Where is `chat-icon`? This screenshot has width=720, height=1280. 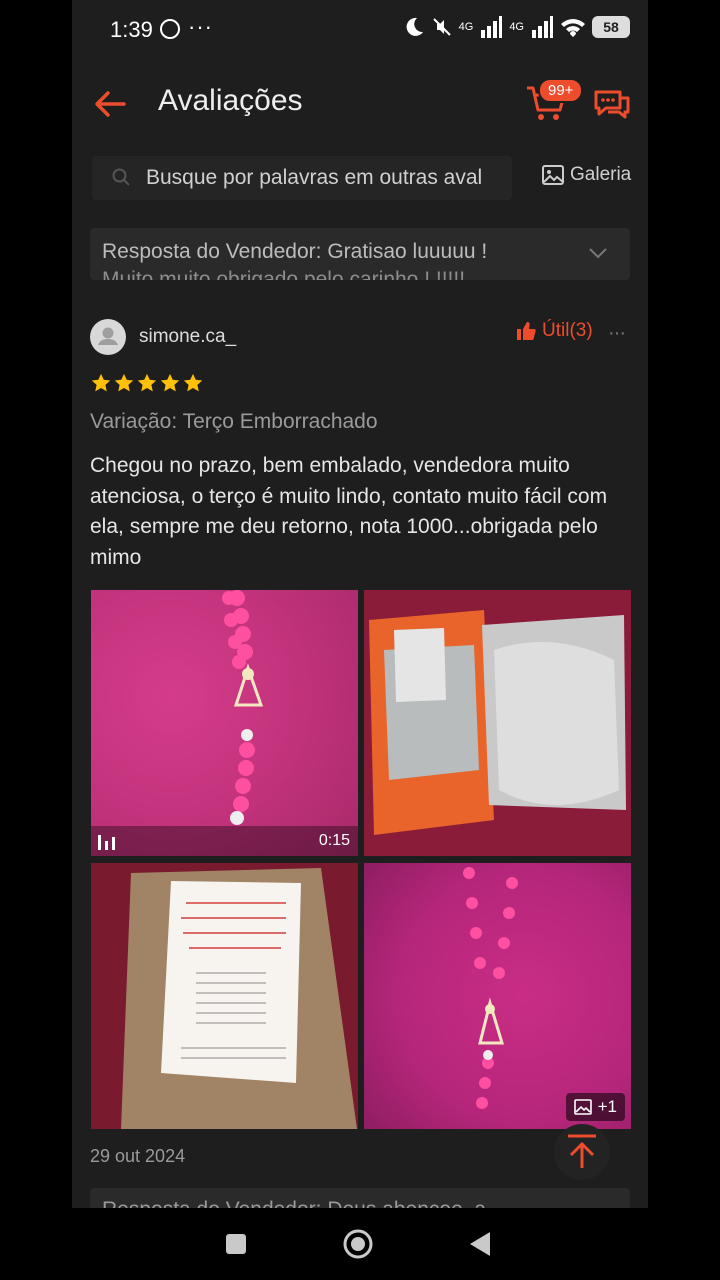
chat-icon is located at coordinates (612, 104).